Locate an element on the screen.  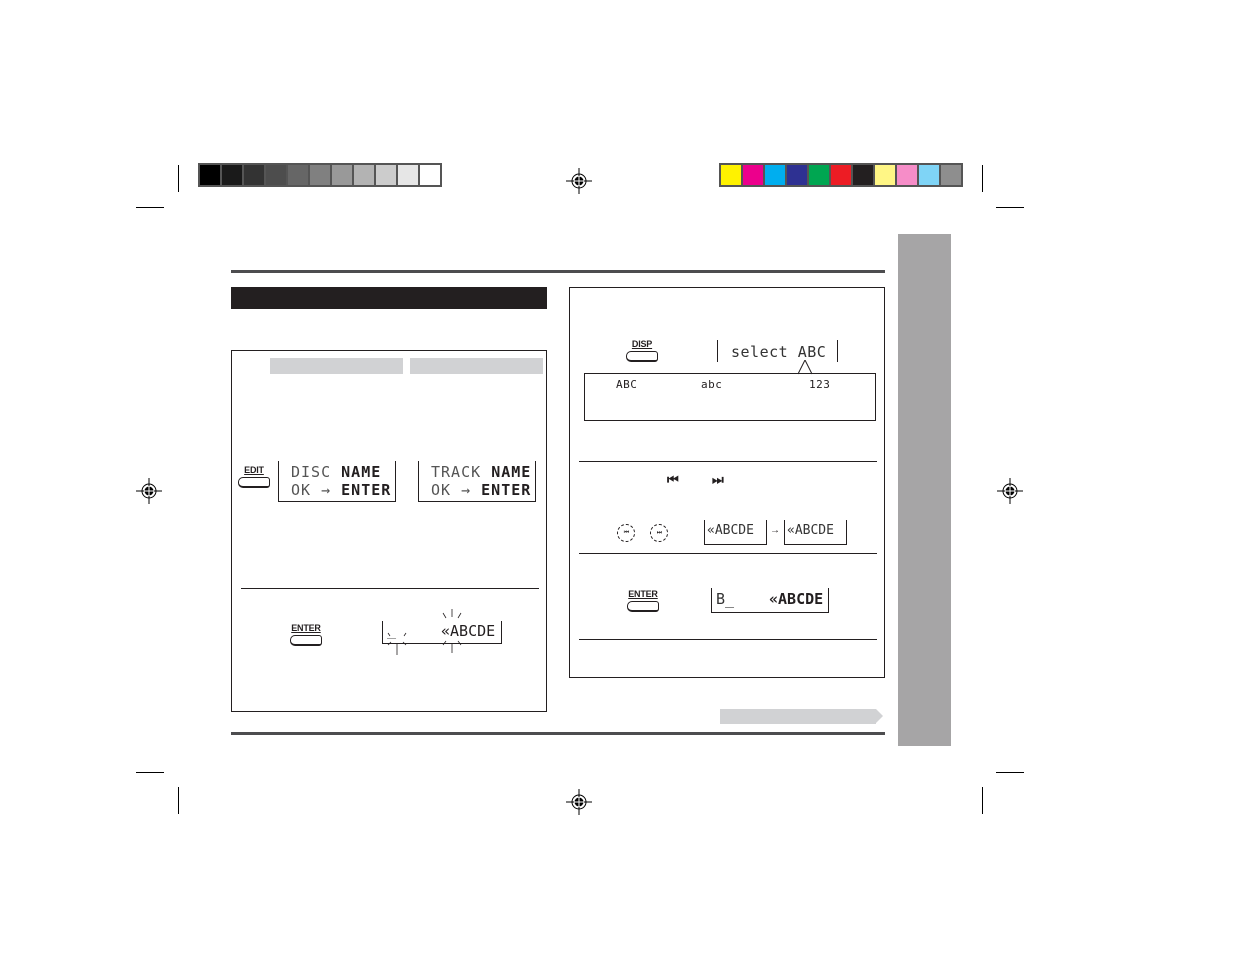
cmyk-color-bar is located at coordinates (841, 175).